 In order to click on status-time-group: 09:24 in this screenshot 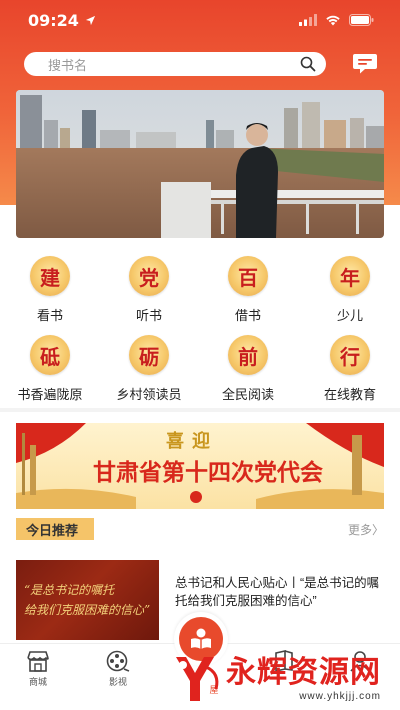, I will do `click(62, 20)`.